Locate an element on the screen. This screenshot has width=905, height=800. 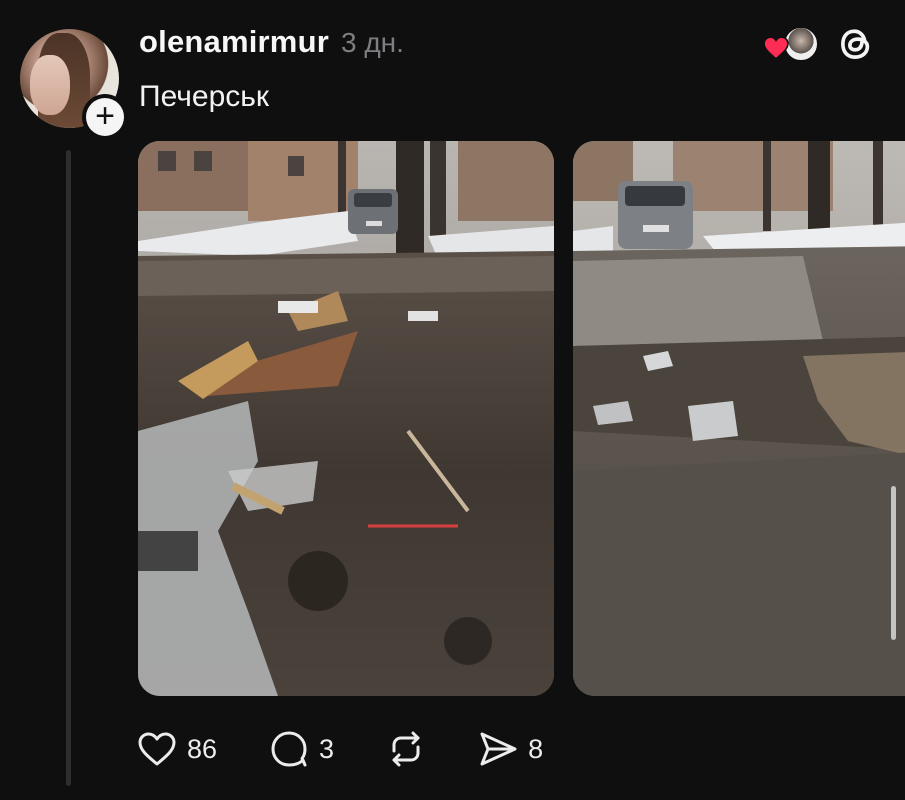
comment-button: 3 is located at coordinates (301, 749).